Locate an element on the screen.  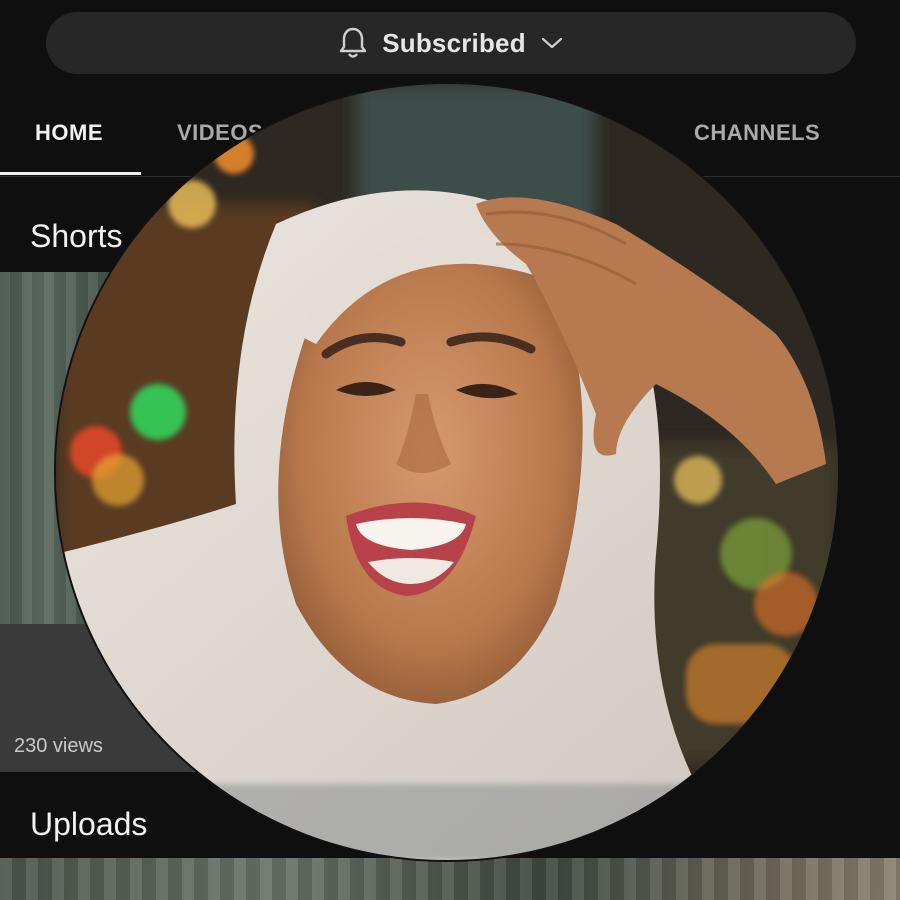
bell-icon is located at coordinates (353, 43).